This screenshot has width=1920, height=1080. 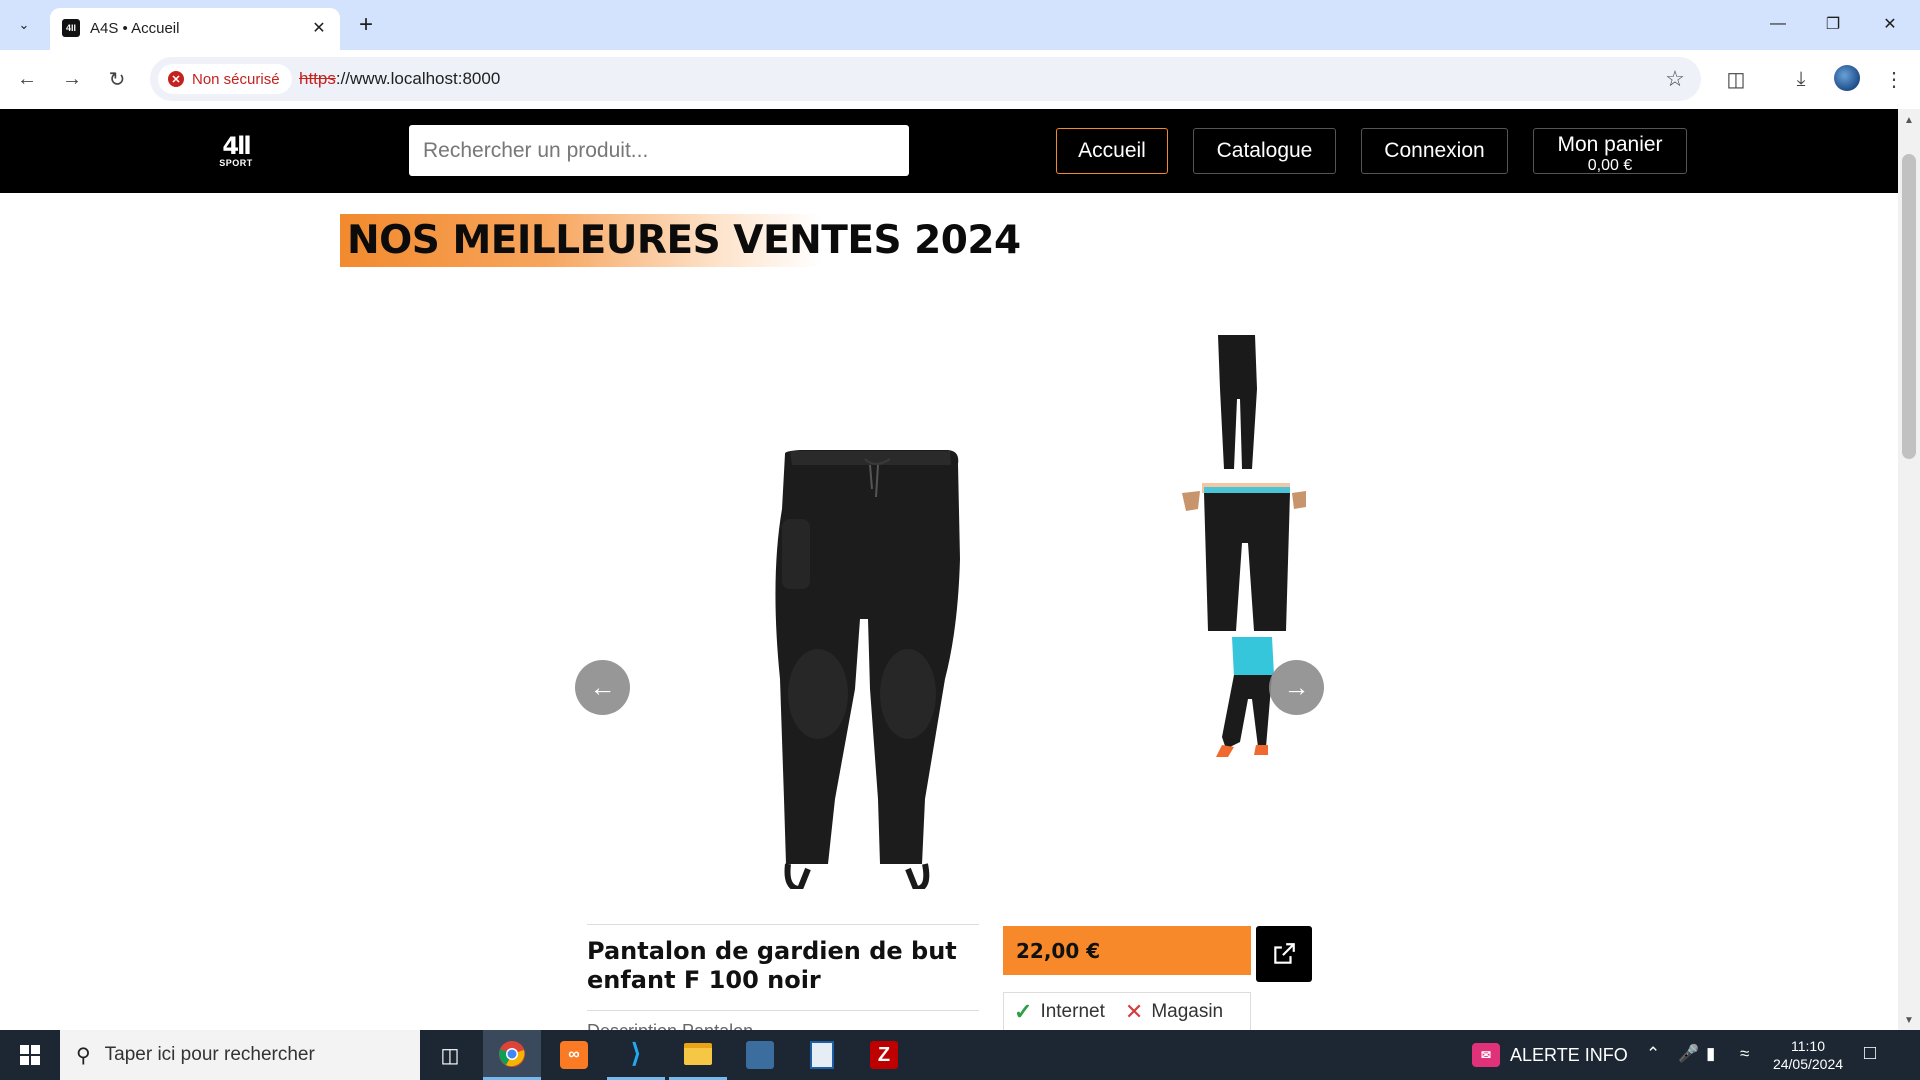 I want to click on tab-title: A4S • Accueil, so click(x=135, y=28).